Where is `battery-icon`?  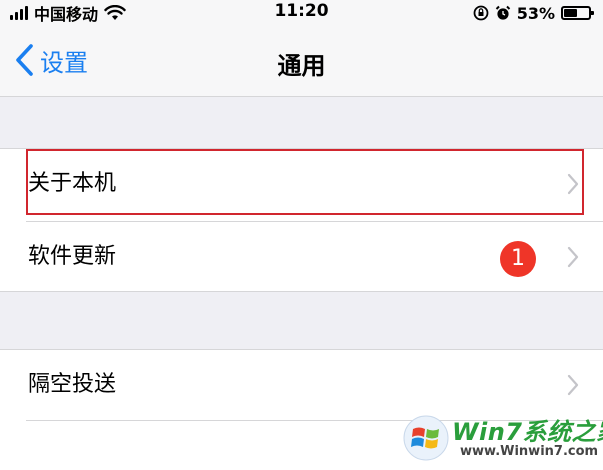 battery-icon is located at coordinates (577, 13).